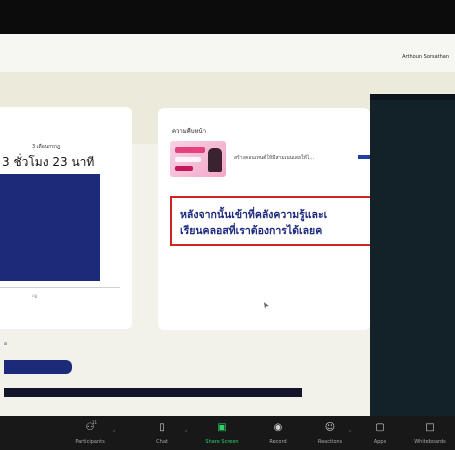 Image resolution: width=455 pixels, height=450 pixels. What do you see at coordinates (162, 442) in the screenshot?
I see `chat-label: Chat` at bounding box center [162, 442].